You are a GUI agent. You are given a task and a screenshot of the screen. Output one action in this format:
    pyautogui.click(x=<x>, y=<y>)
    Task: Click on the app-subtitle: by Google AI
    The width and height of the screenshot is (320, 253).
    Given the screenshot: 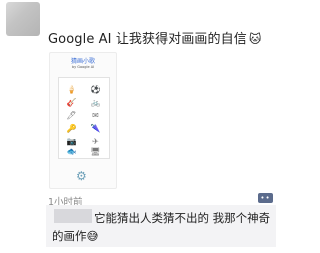 What is the action you would take?
    pyautogui.click(x=83, y=67)
    